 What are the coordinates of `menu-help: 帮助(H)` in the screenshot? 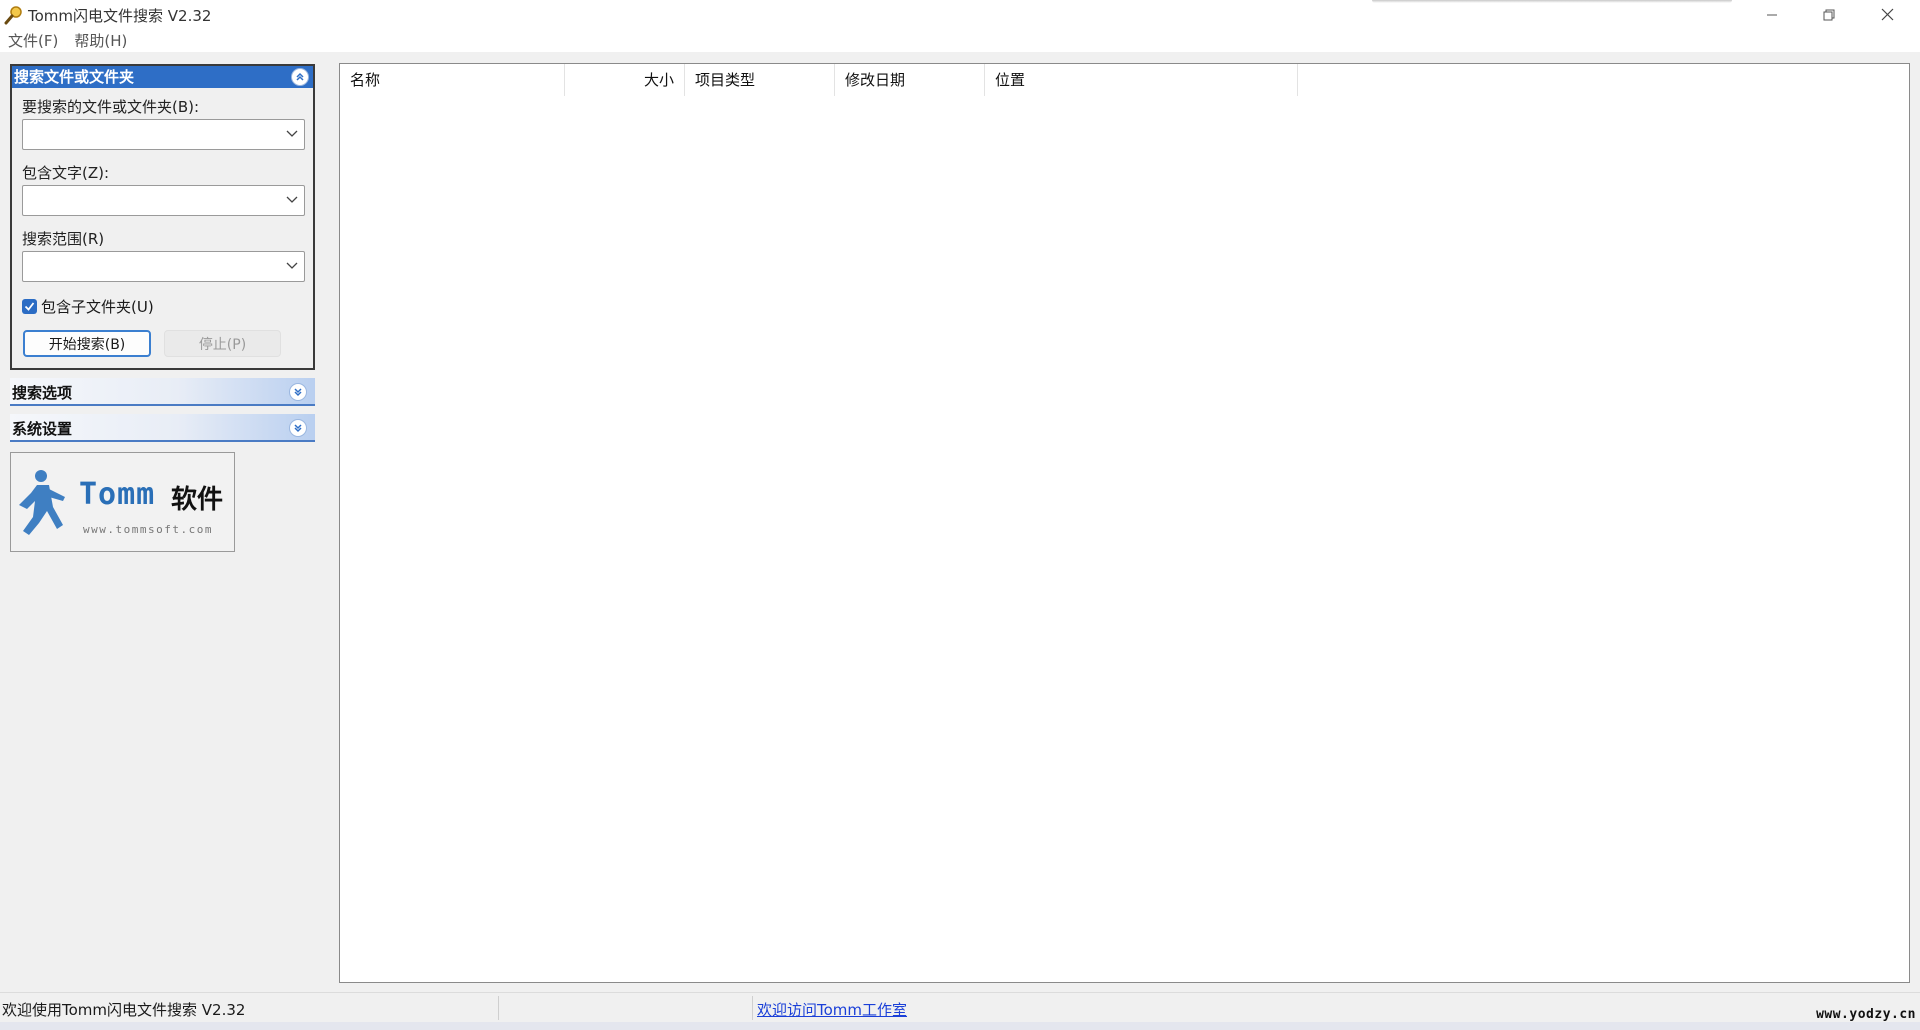 It's located at (100, 40).